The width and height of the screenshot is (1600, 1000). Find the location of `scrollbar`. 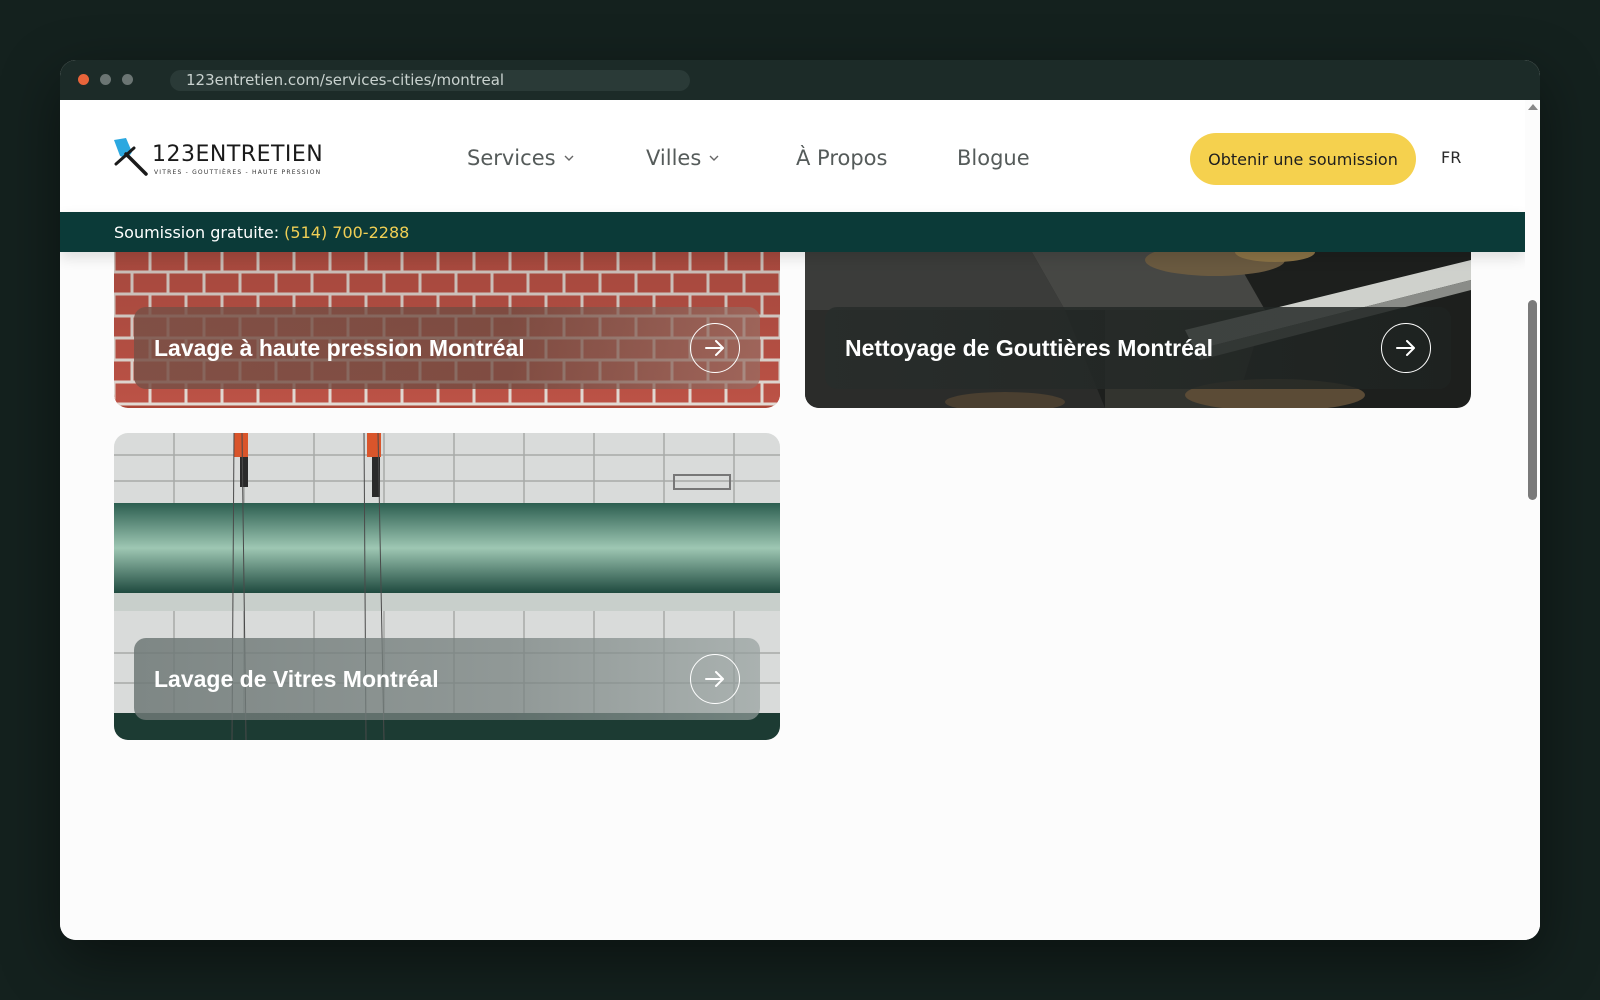

scrollbar is located at coordinates (1532, 520).